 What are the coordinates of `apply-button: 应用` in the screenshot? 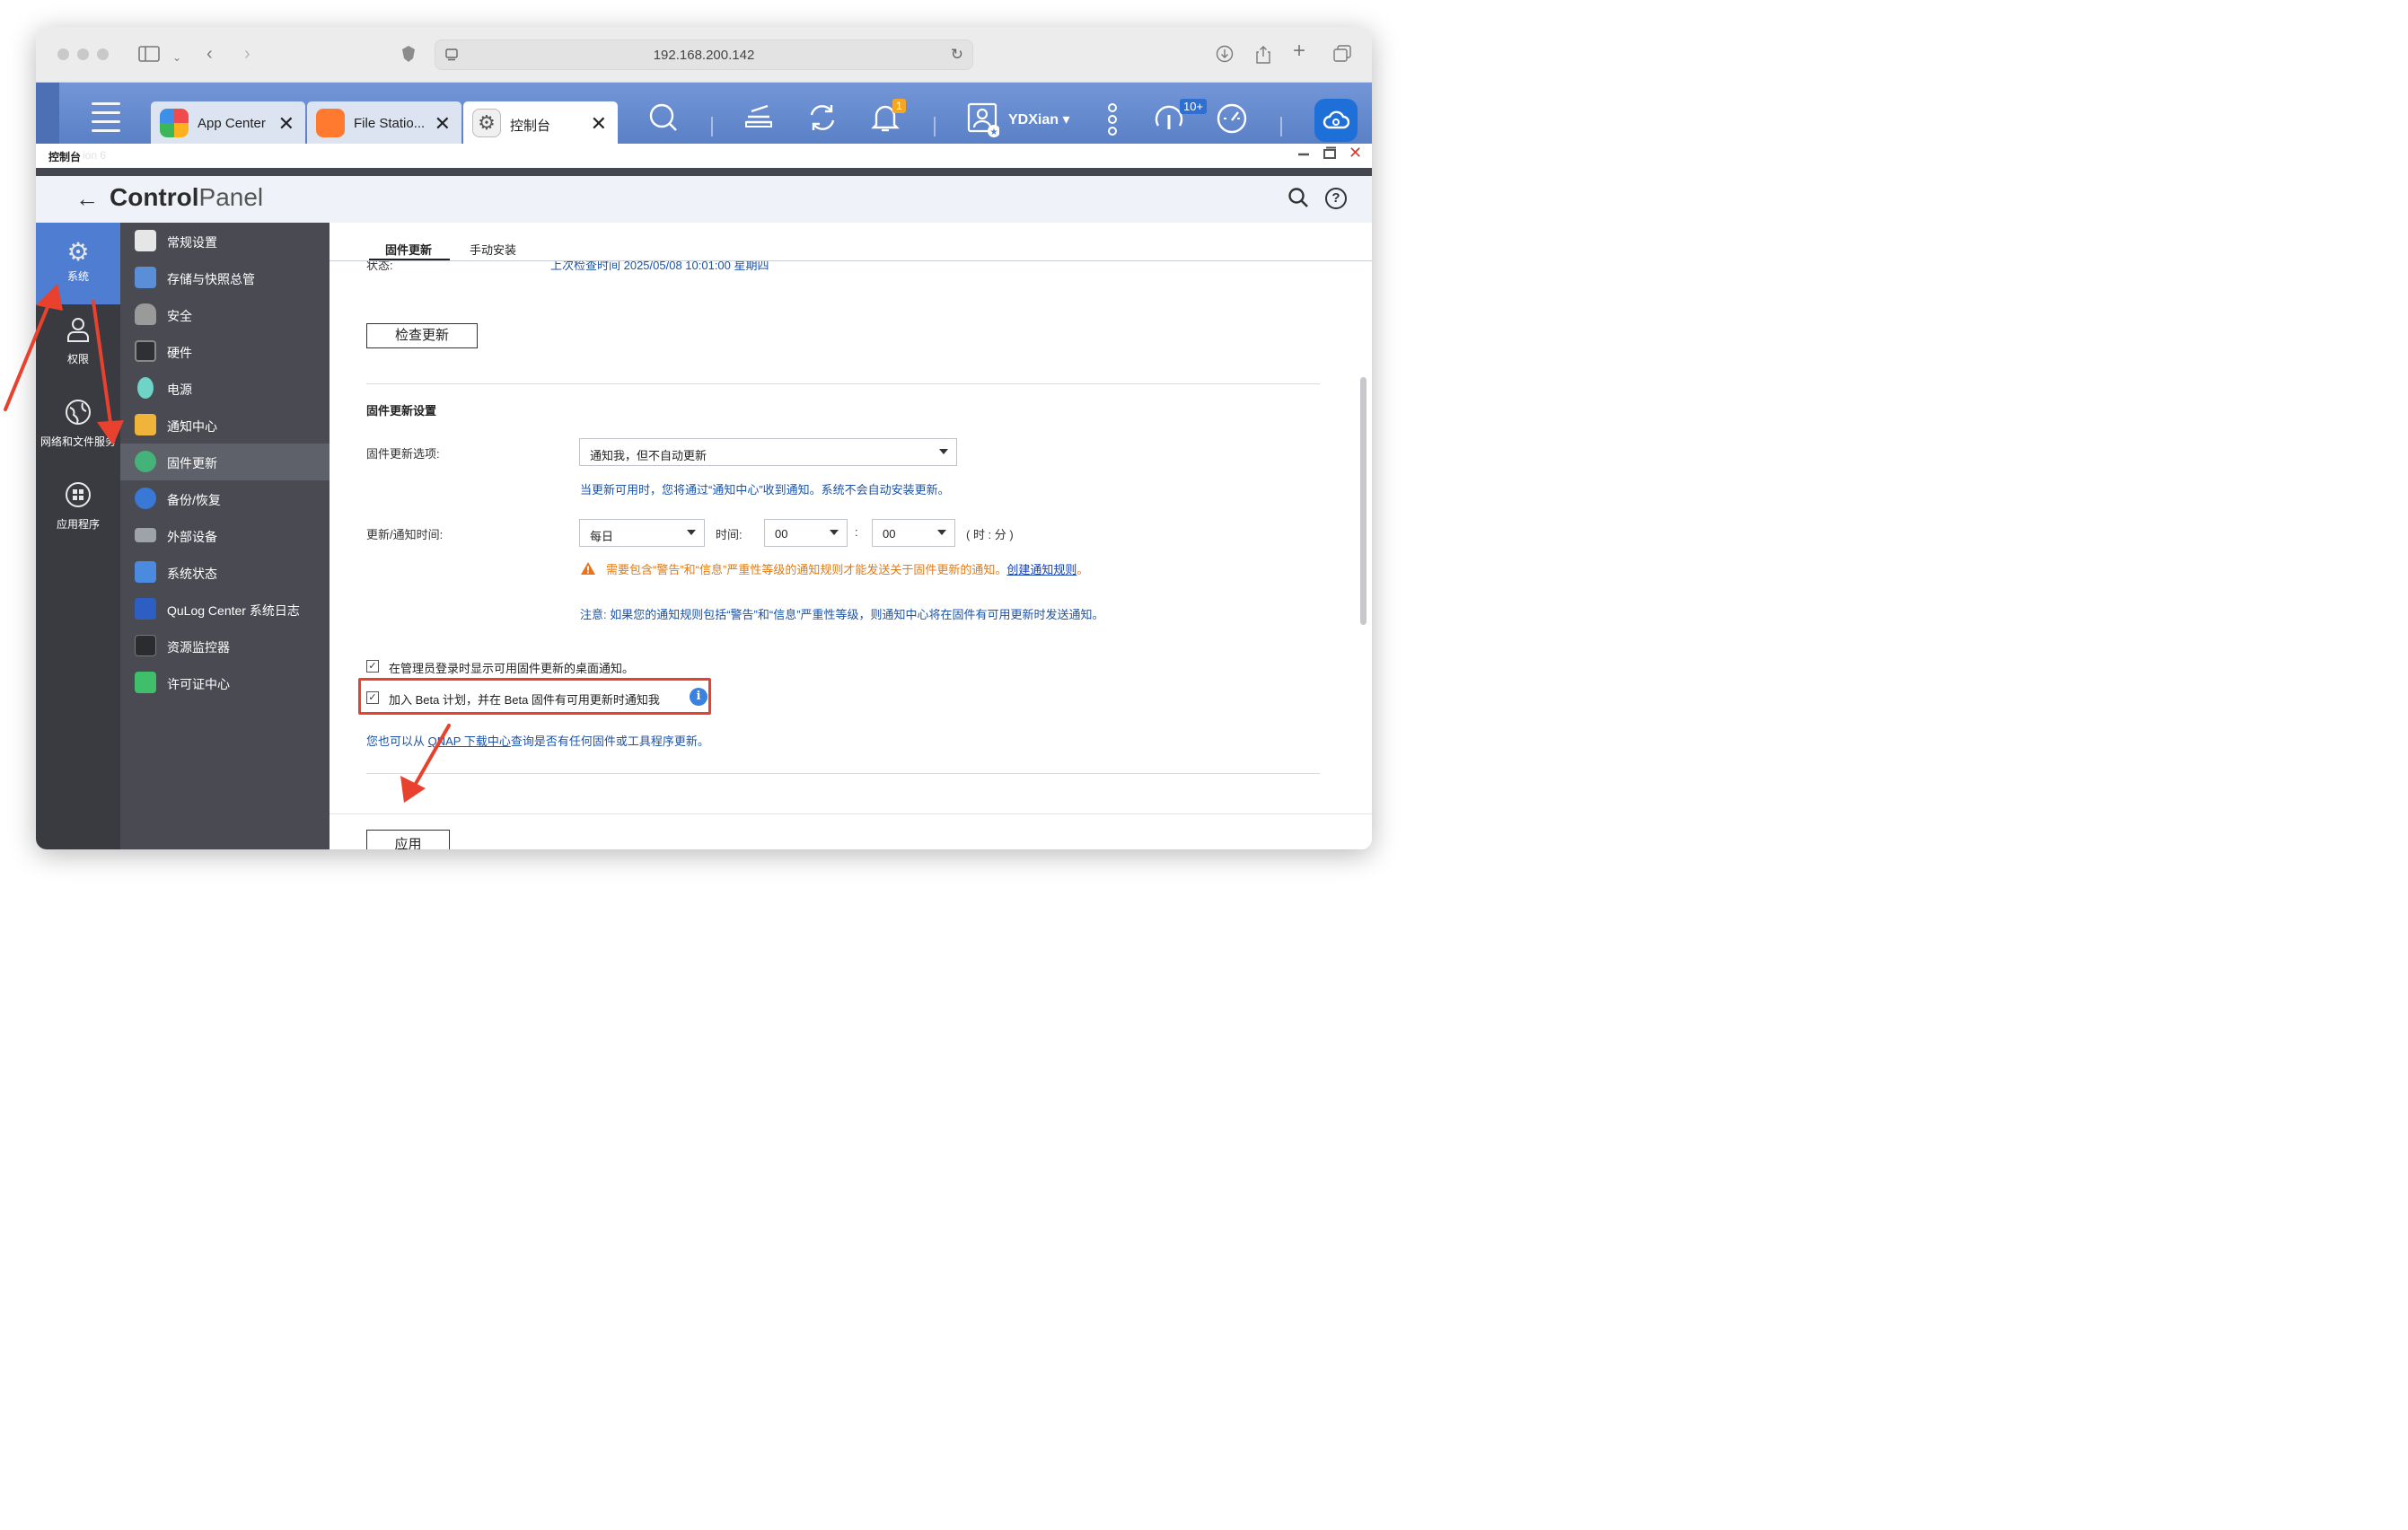 It's located at (408, 839).